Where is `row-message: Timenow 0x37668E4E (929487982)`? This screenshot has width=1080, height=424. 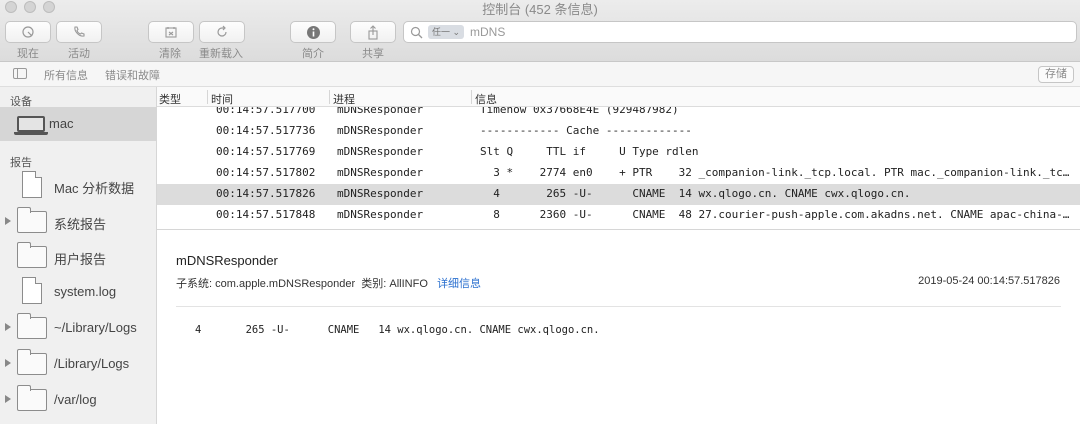
row-message: Timenow 0x37668E4E (929487982) is located at coordinates (579, 111).